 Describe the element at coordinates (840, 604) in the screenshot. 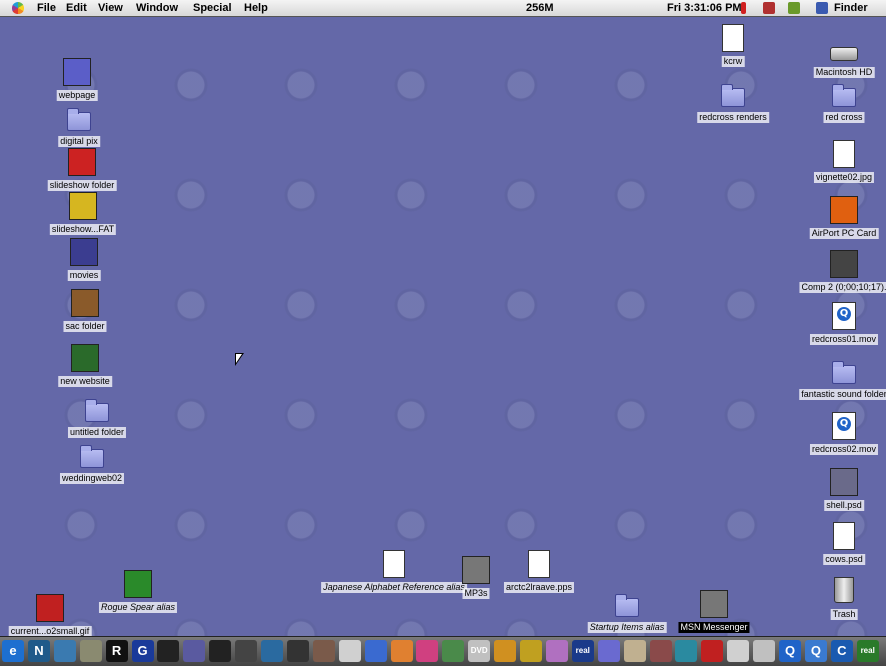

I see `desktop-icon: Trash` at that location.